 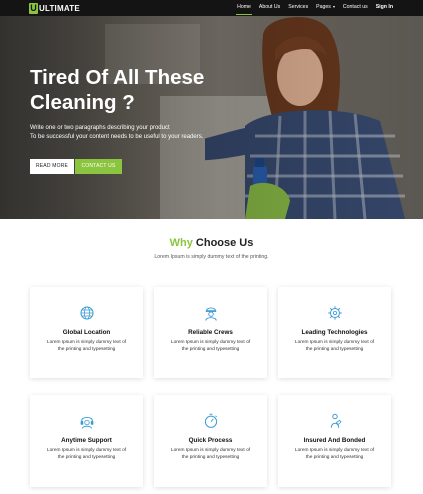 I want to click on nav-pages: Pages, so click(x=325, y=8).